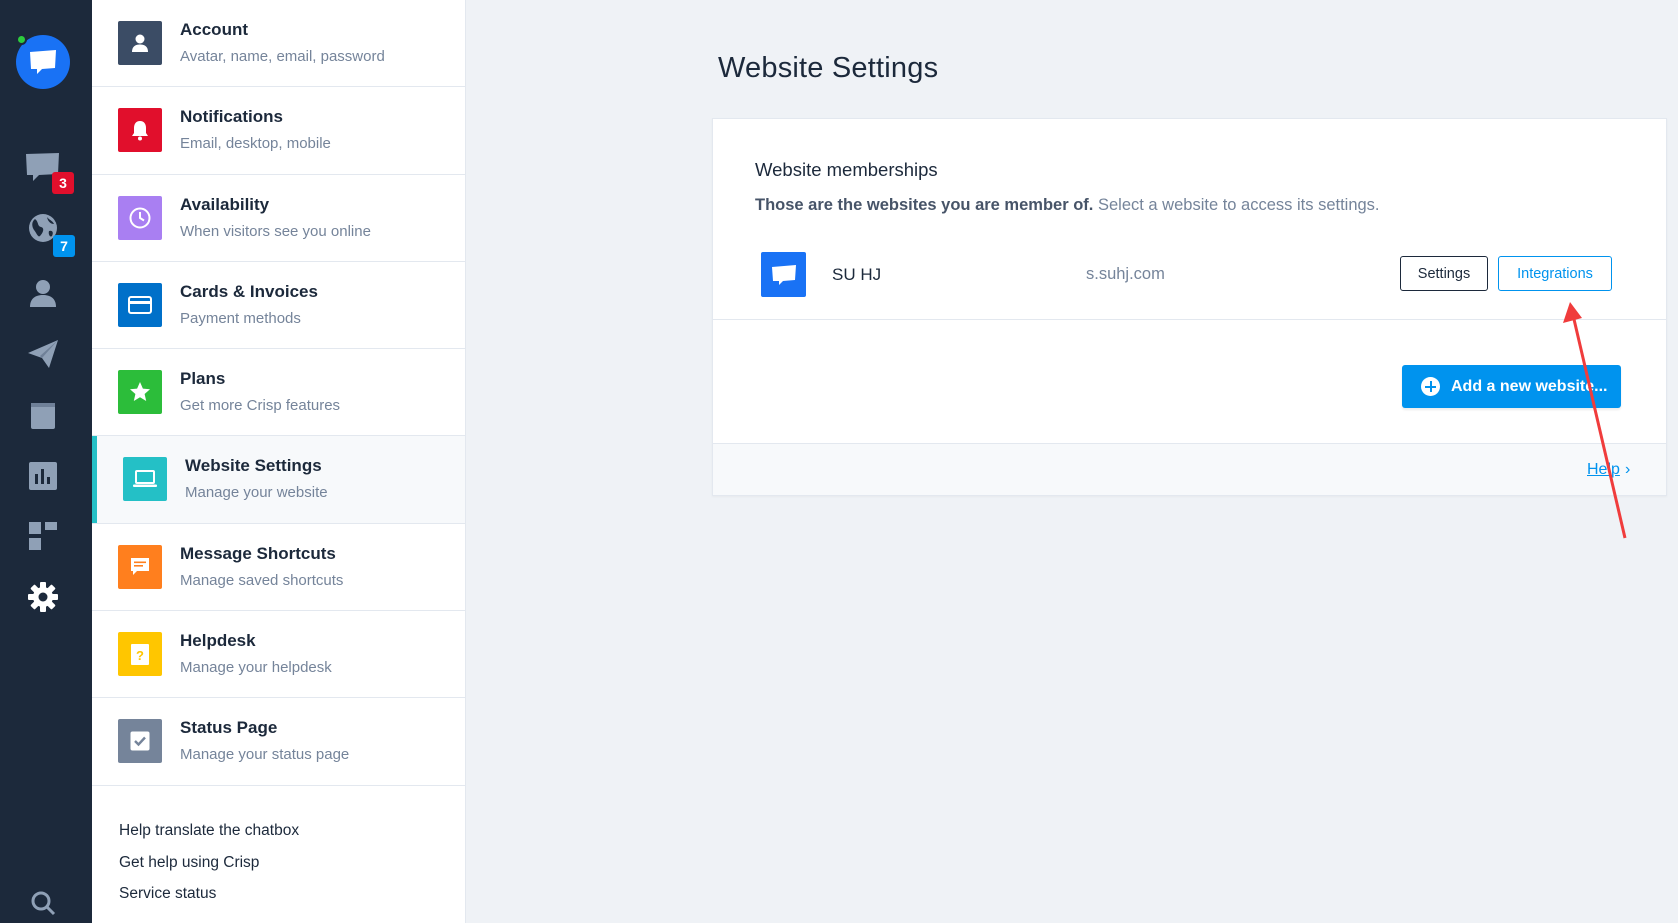  Describe the element at coordinates (64, 246) in the screenshot. I see `visitors-count-badge: 7` at that location.